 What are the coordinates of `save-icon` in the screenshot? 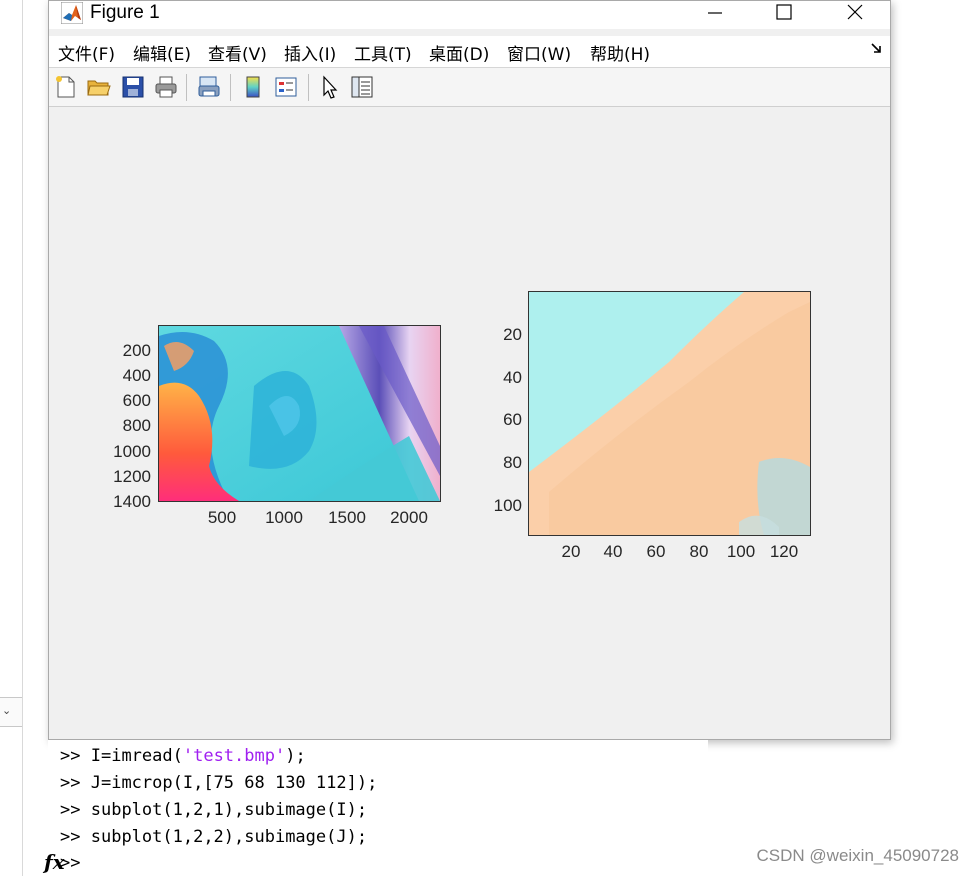 It's located at (133, 87).